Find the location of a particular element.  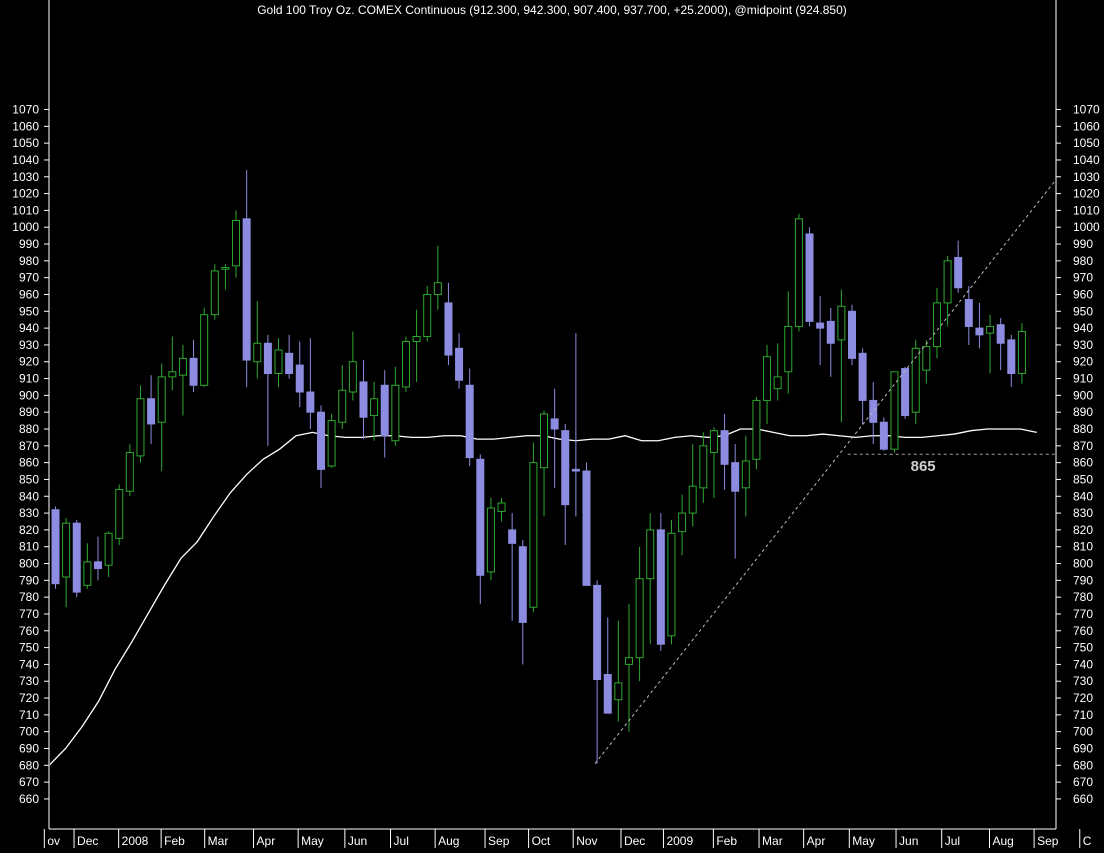

y-tick-label-right: 990 is located at coordinates (1083, 244).